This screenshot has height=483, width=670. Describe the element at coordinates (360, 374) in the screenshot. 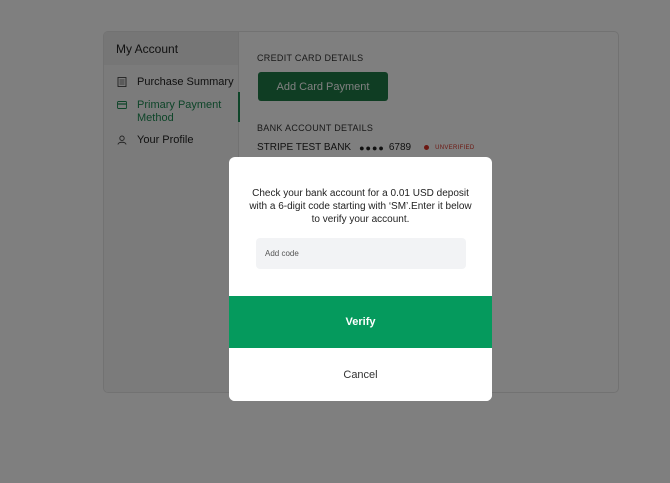

I see `cancel-button: Cancel` at that location.